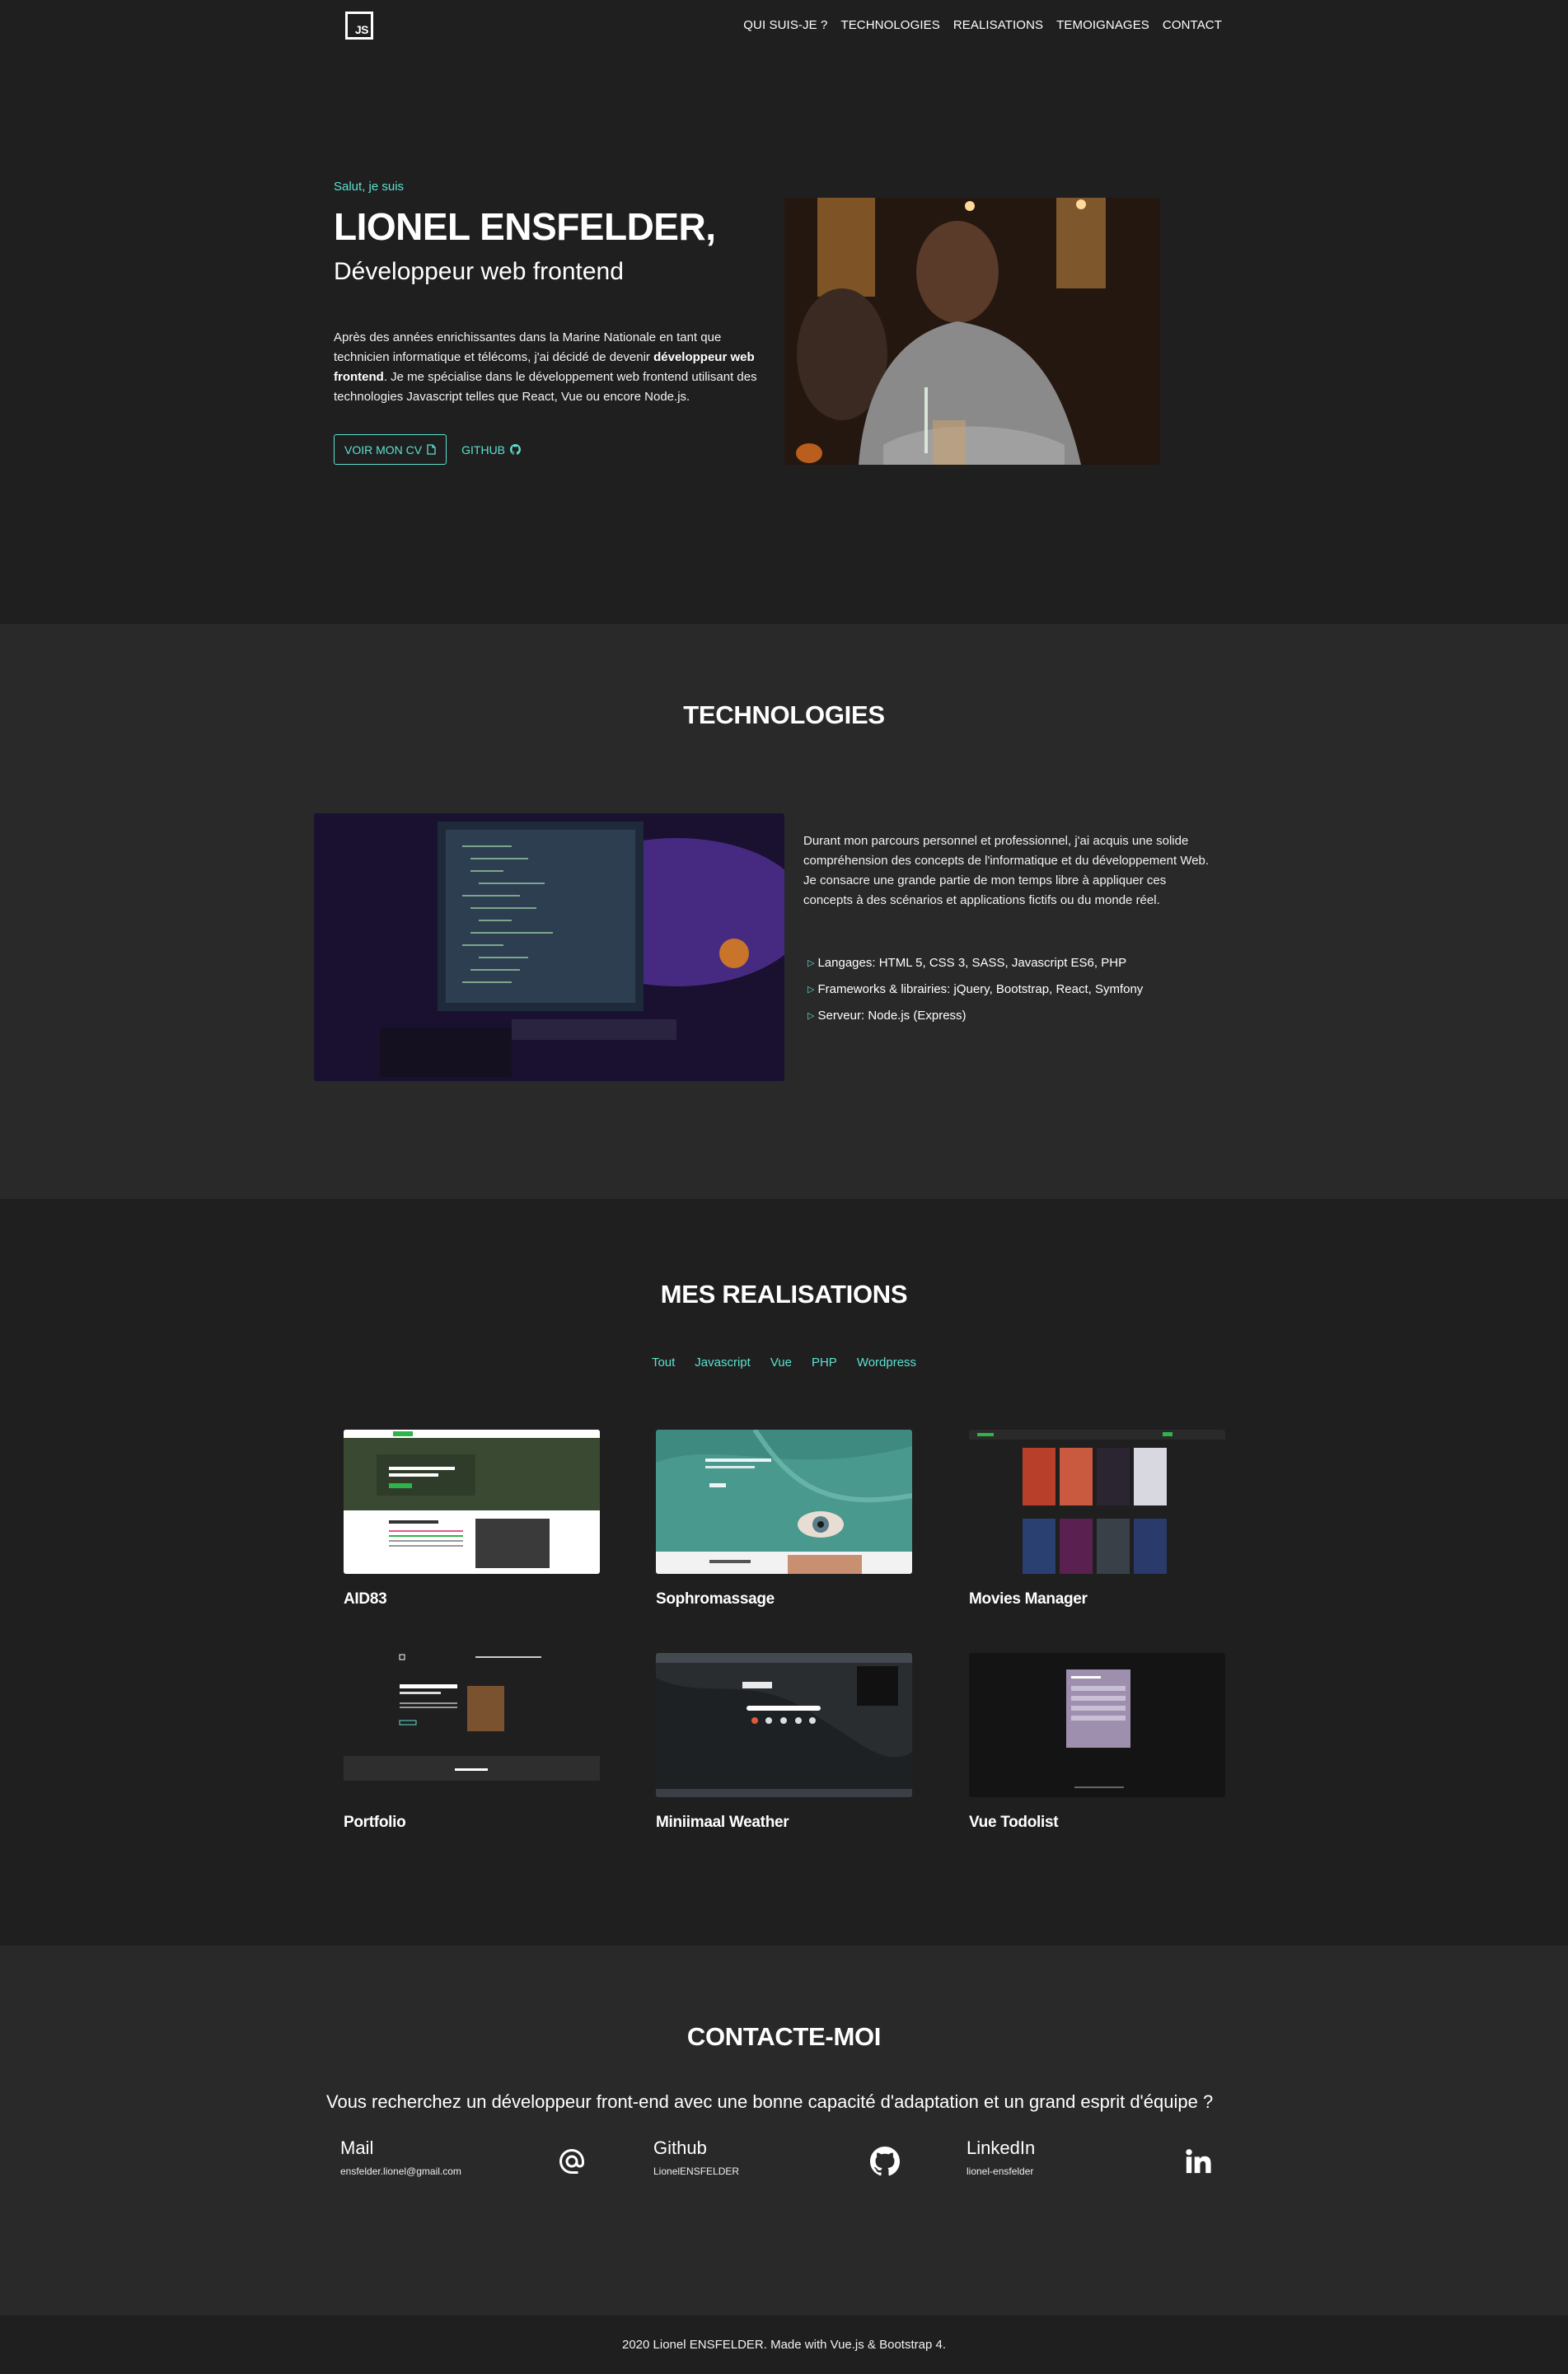 The image size is (1568, 2374). I want to click on contact-card-name: Github, so click(680, 2148).